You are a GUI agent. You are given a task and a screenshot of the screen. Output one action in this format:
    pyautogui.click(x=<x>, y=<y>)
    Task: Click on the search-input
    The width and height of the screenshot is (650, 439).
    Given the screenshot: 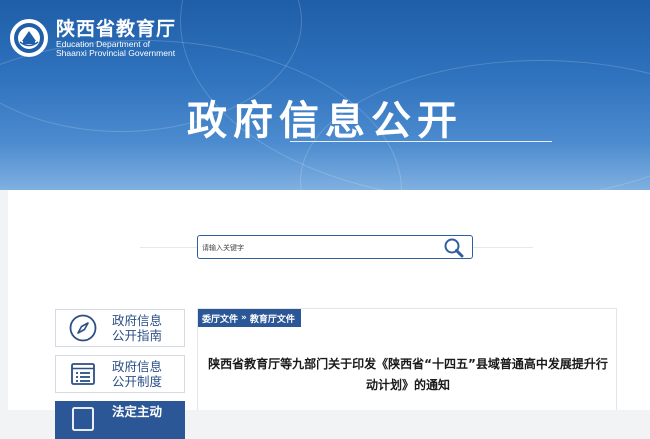 What is the action you would take?
    pyautogui.click(x=317, y=248)
    